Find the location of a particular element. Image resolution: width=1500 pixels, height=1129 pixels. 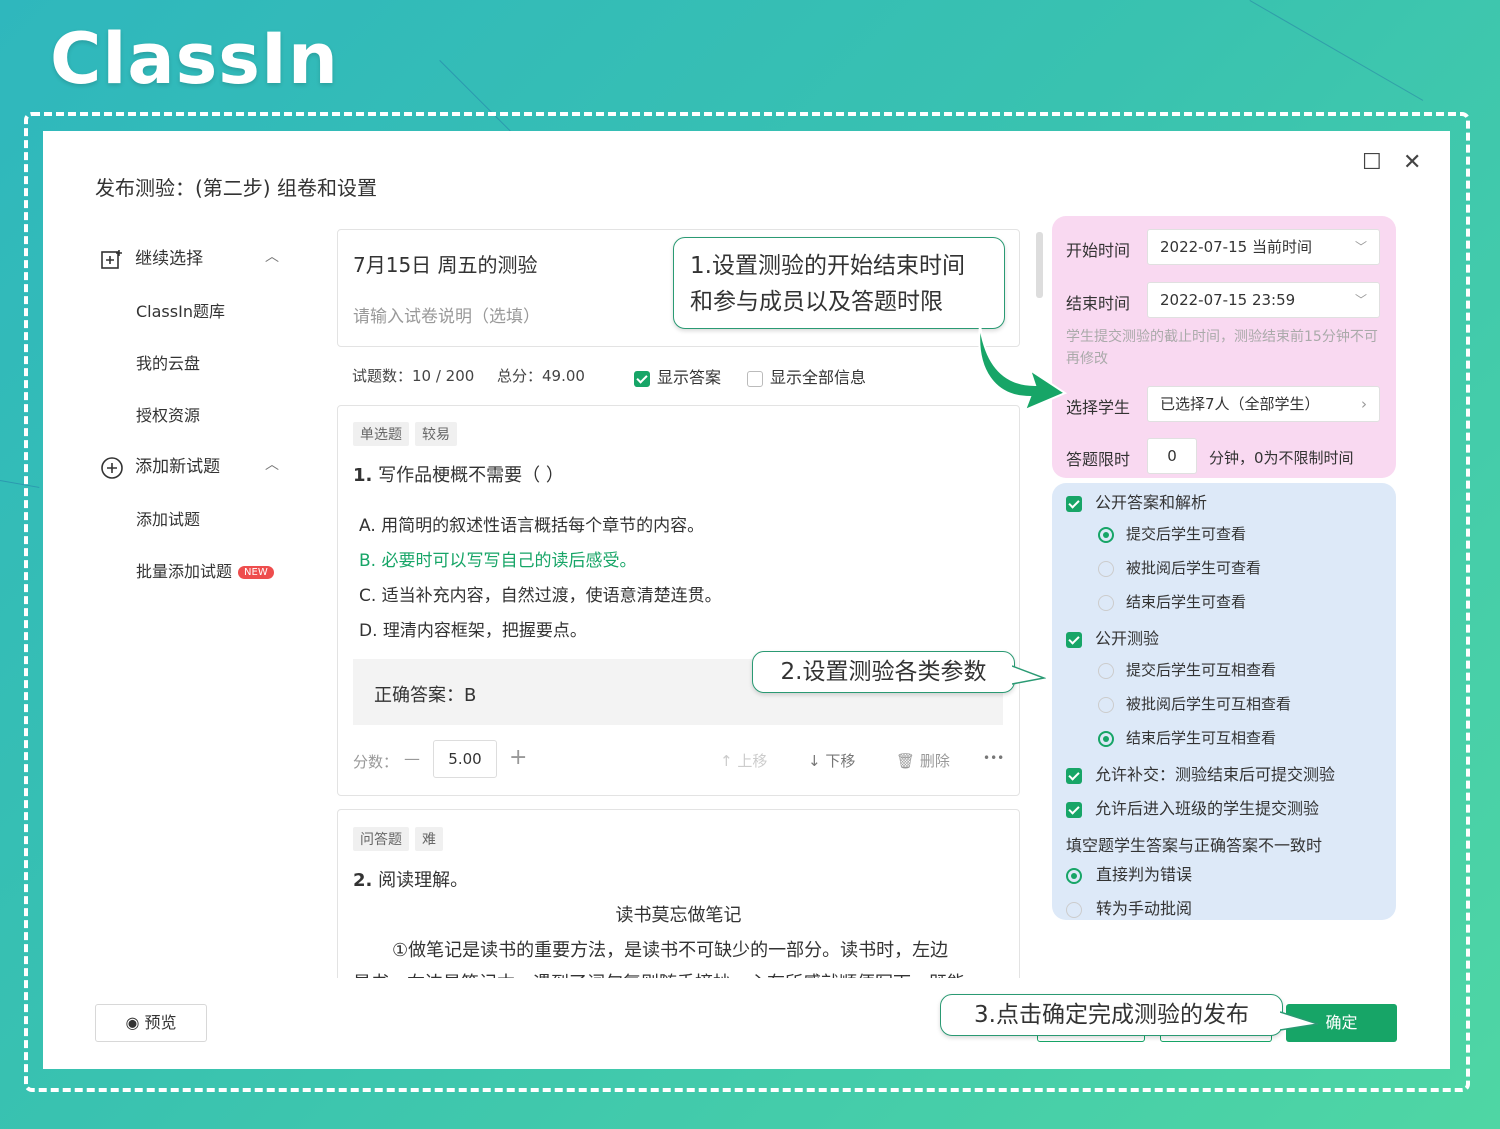

preview-label: 预览 is located at coordinates (160, 1022).